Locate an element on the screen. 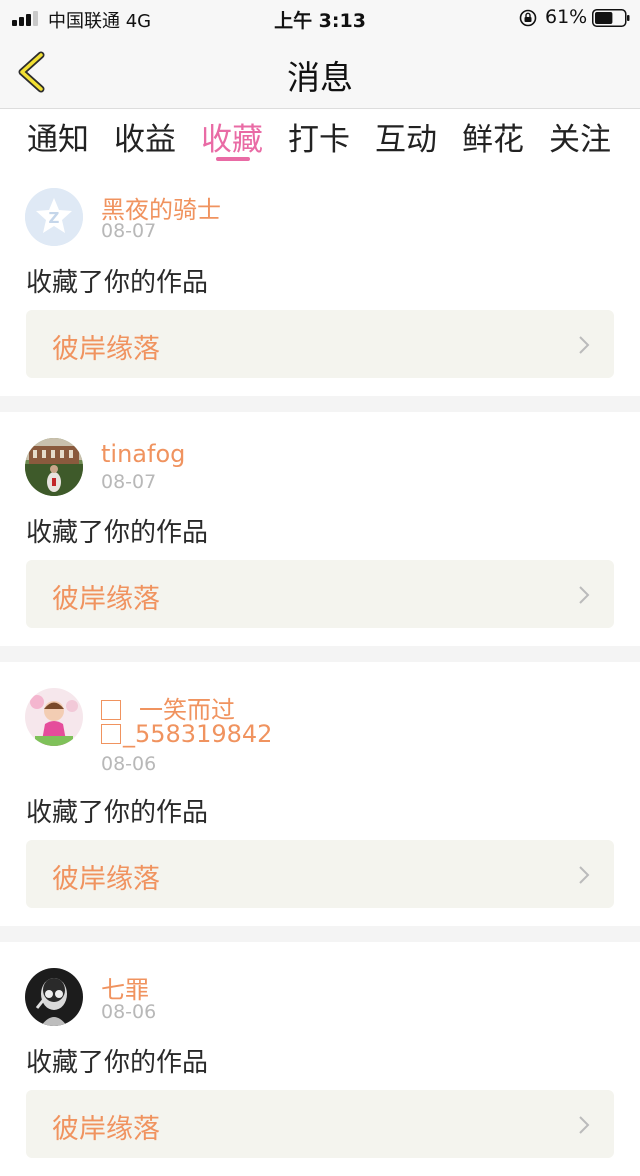 The width and height of the screenshot is (640, 1176). username: 七罪 is located at coordinates (125, 987).